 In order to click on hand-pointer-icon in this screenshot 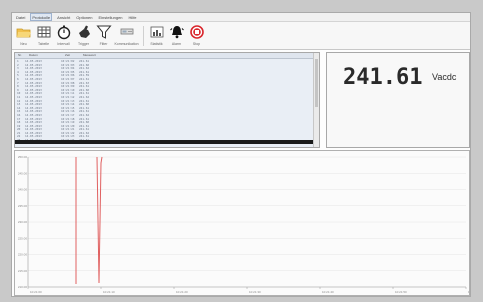, I will do `click(84, 31)`.